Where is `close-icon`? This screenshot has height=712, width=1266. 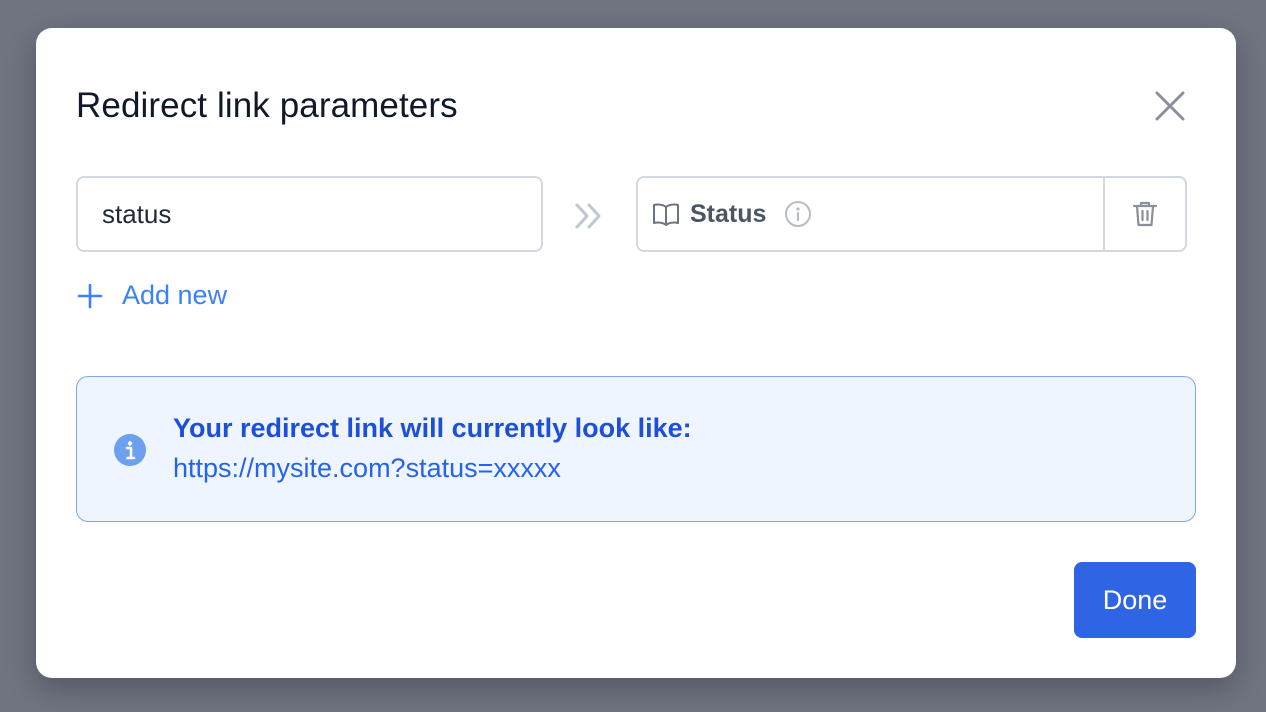 close-icon is located at coordinates (1170, 106).